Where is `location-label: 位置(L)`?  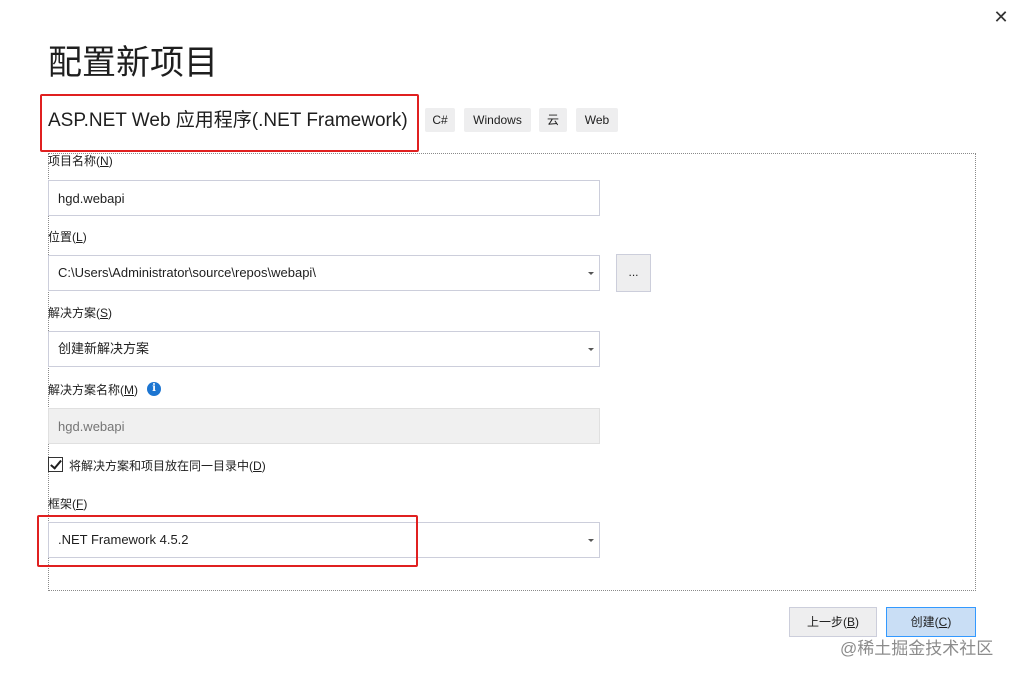 location-label: 位置(L) is located at coordinates (67, 237).